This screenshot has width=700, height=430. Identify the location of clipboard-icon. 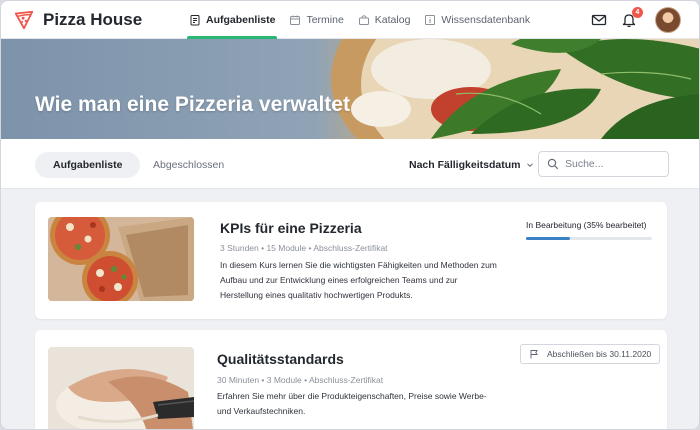
(195, 19).